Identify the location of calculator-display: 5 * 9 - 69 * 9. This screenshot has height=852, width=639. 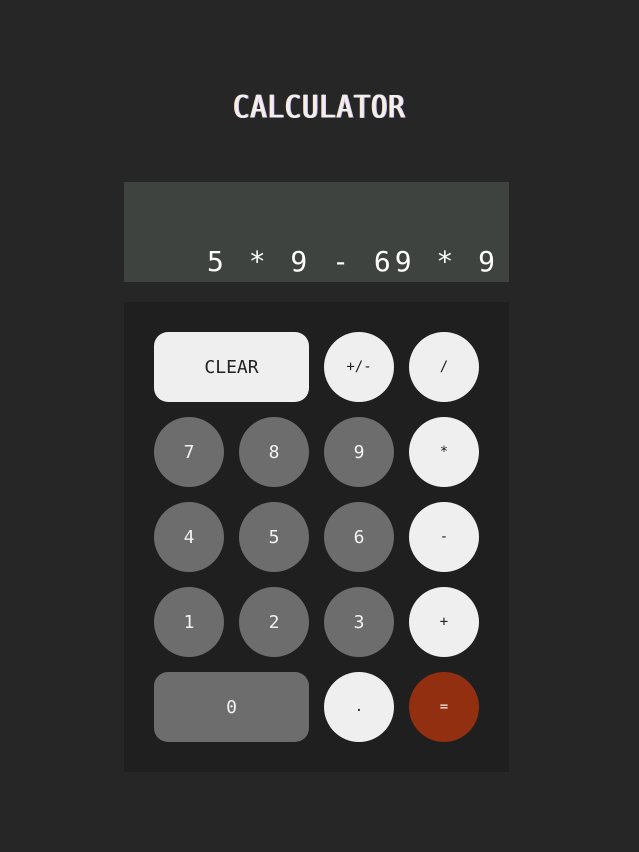
(316, 232).